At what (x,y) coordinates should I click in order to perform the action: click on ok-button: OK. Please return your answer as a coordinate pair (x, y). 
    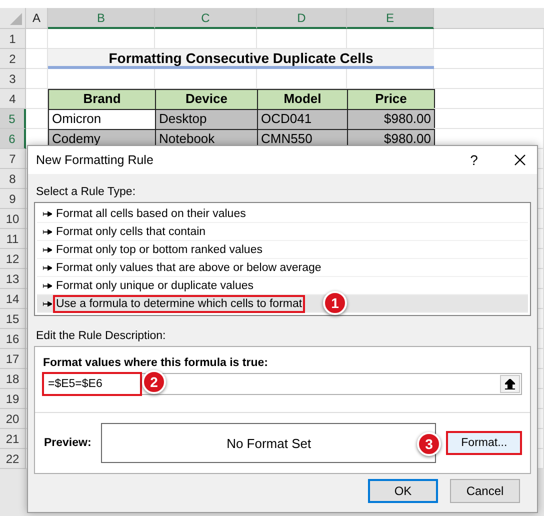
    Looking at the image, I should click on (403, 491).